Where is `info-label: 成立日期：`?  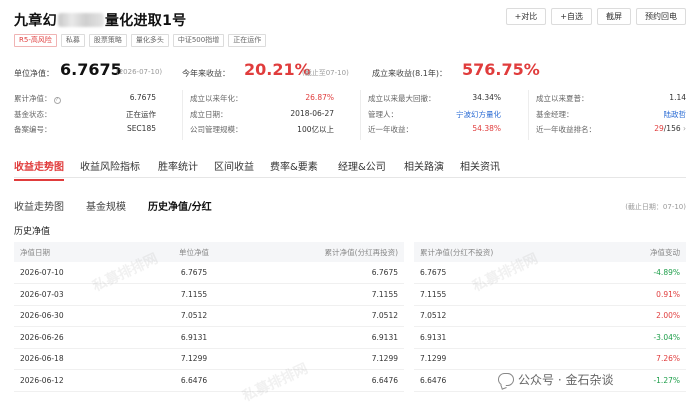
info-label: 成立日期： is located at coordinates (209, 114).